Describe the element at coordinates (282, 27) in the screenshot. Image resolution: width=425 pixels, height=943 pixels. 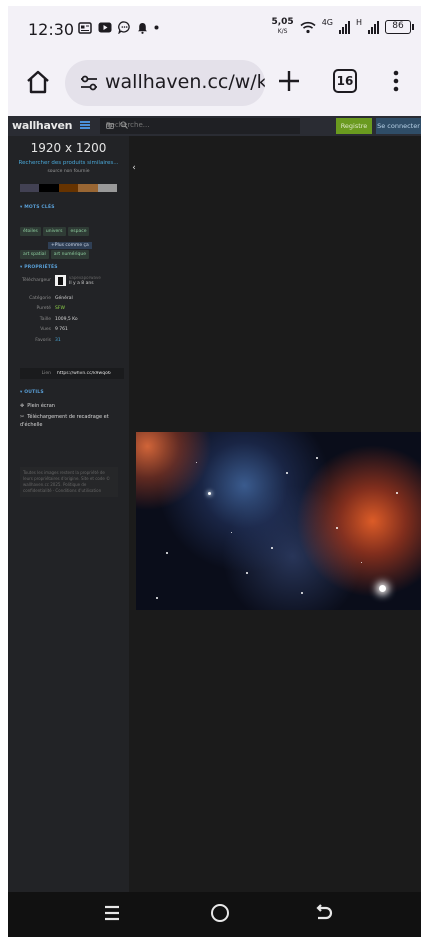
I see `network-speed: 5,05 K/S` at that location.